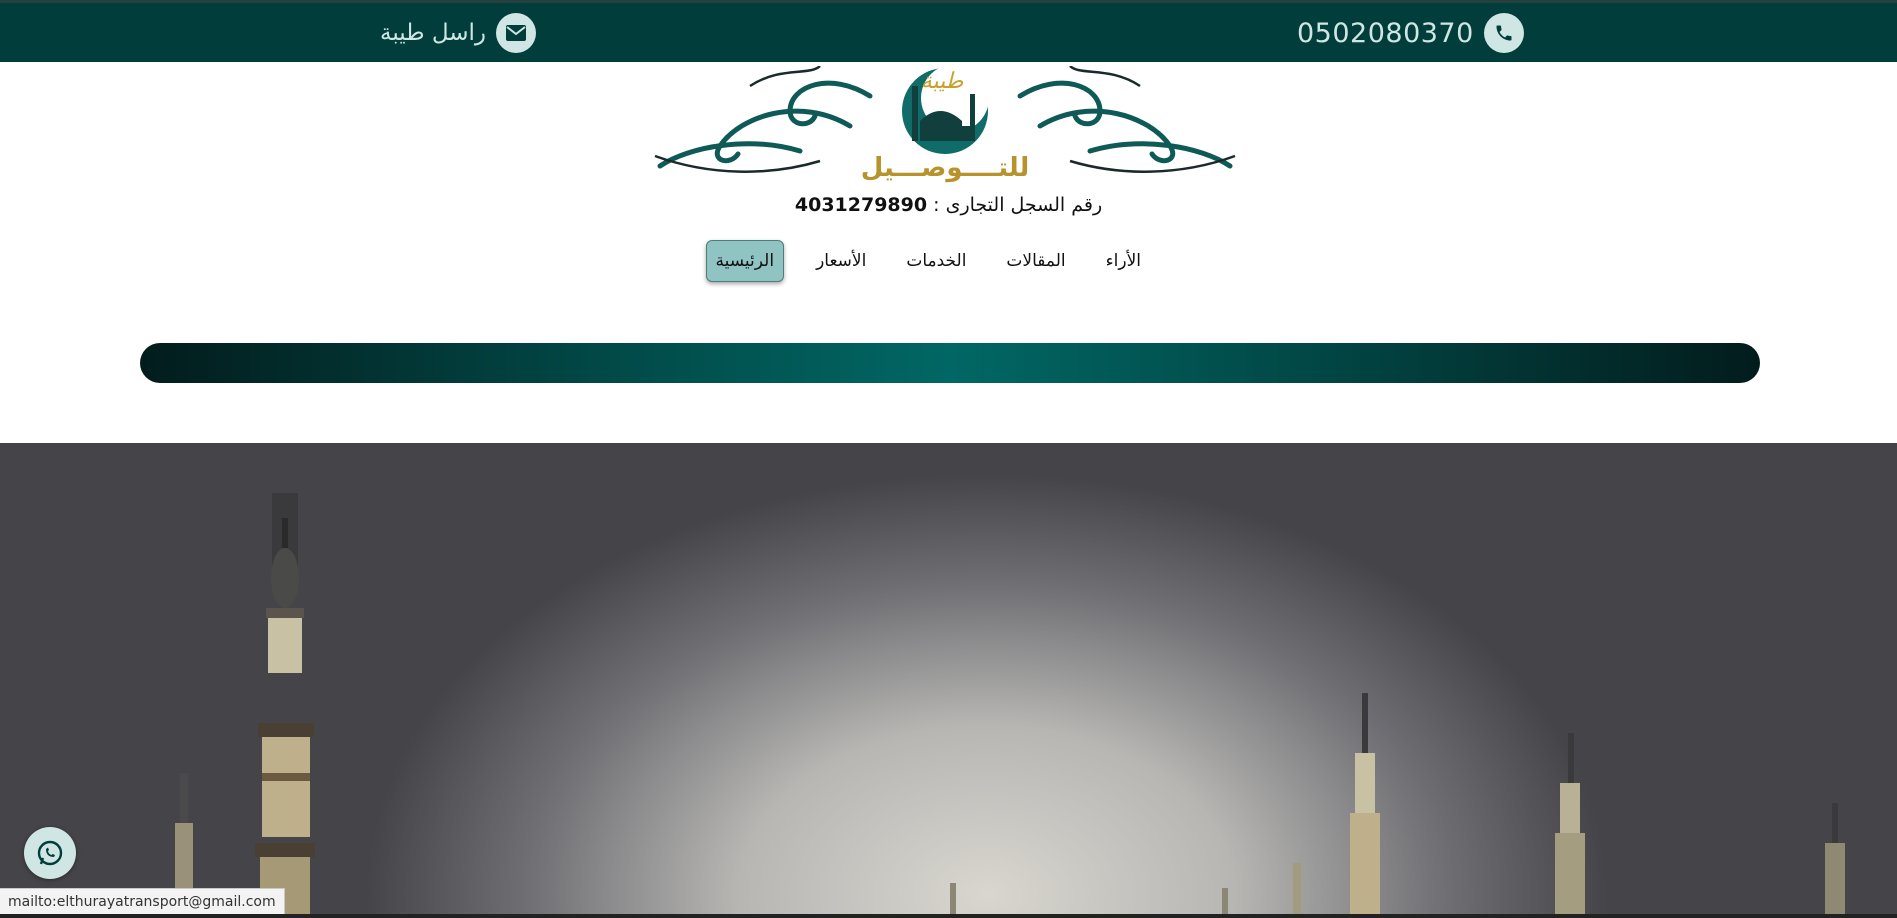  I want to click on whatsapp-button, so click(50, 853).